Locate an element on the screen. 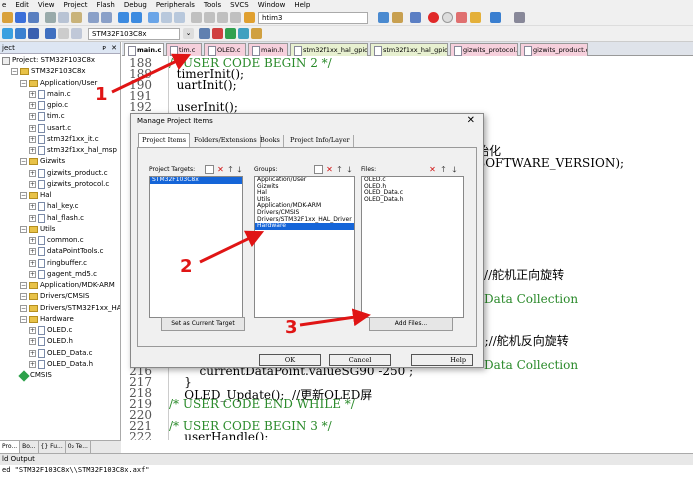 The height and width of the screenshot is (489, 693). annotation-1: 1 is located at coordinates (101, 94).